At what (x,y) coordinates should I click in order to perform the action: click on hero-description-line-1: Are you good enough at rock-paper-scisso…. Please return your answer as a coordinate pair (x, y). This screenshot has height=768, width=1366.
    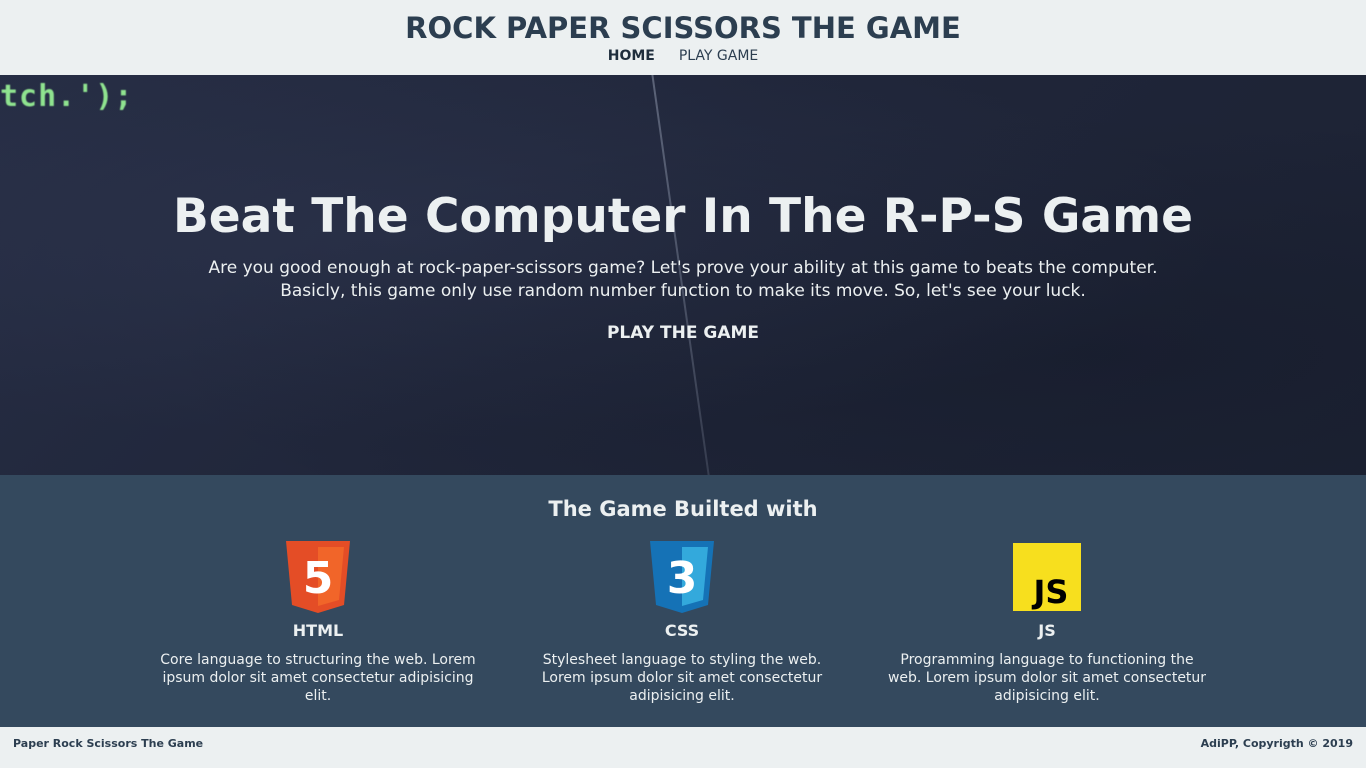
    Looking at the image, I should click on (683, 268).